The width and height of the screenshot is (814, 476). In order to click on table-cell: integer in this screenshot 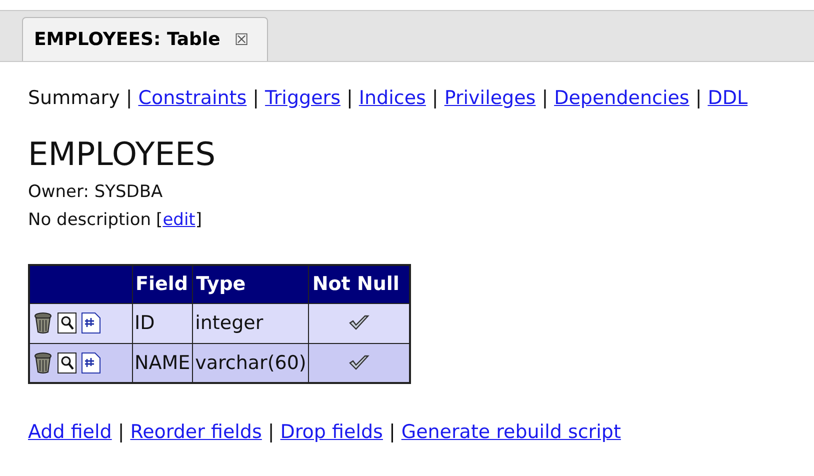, I will do `click(250, 323)`.